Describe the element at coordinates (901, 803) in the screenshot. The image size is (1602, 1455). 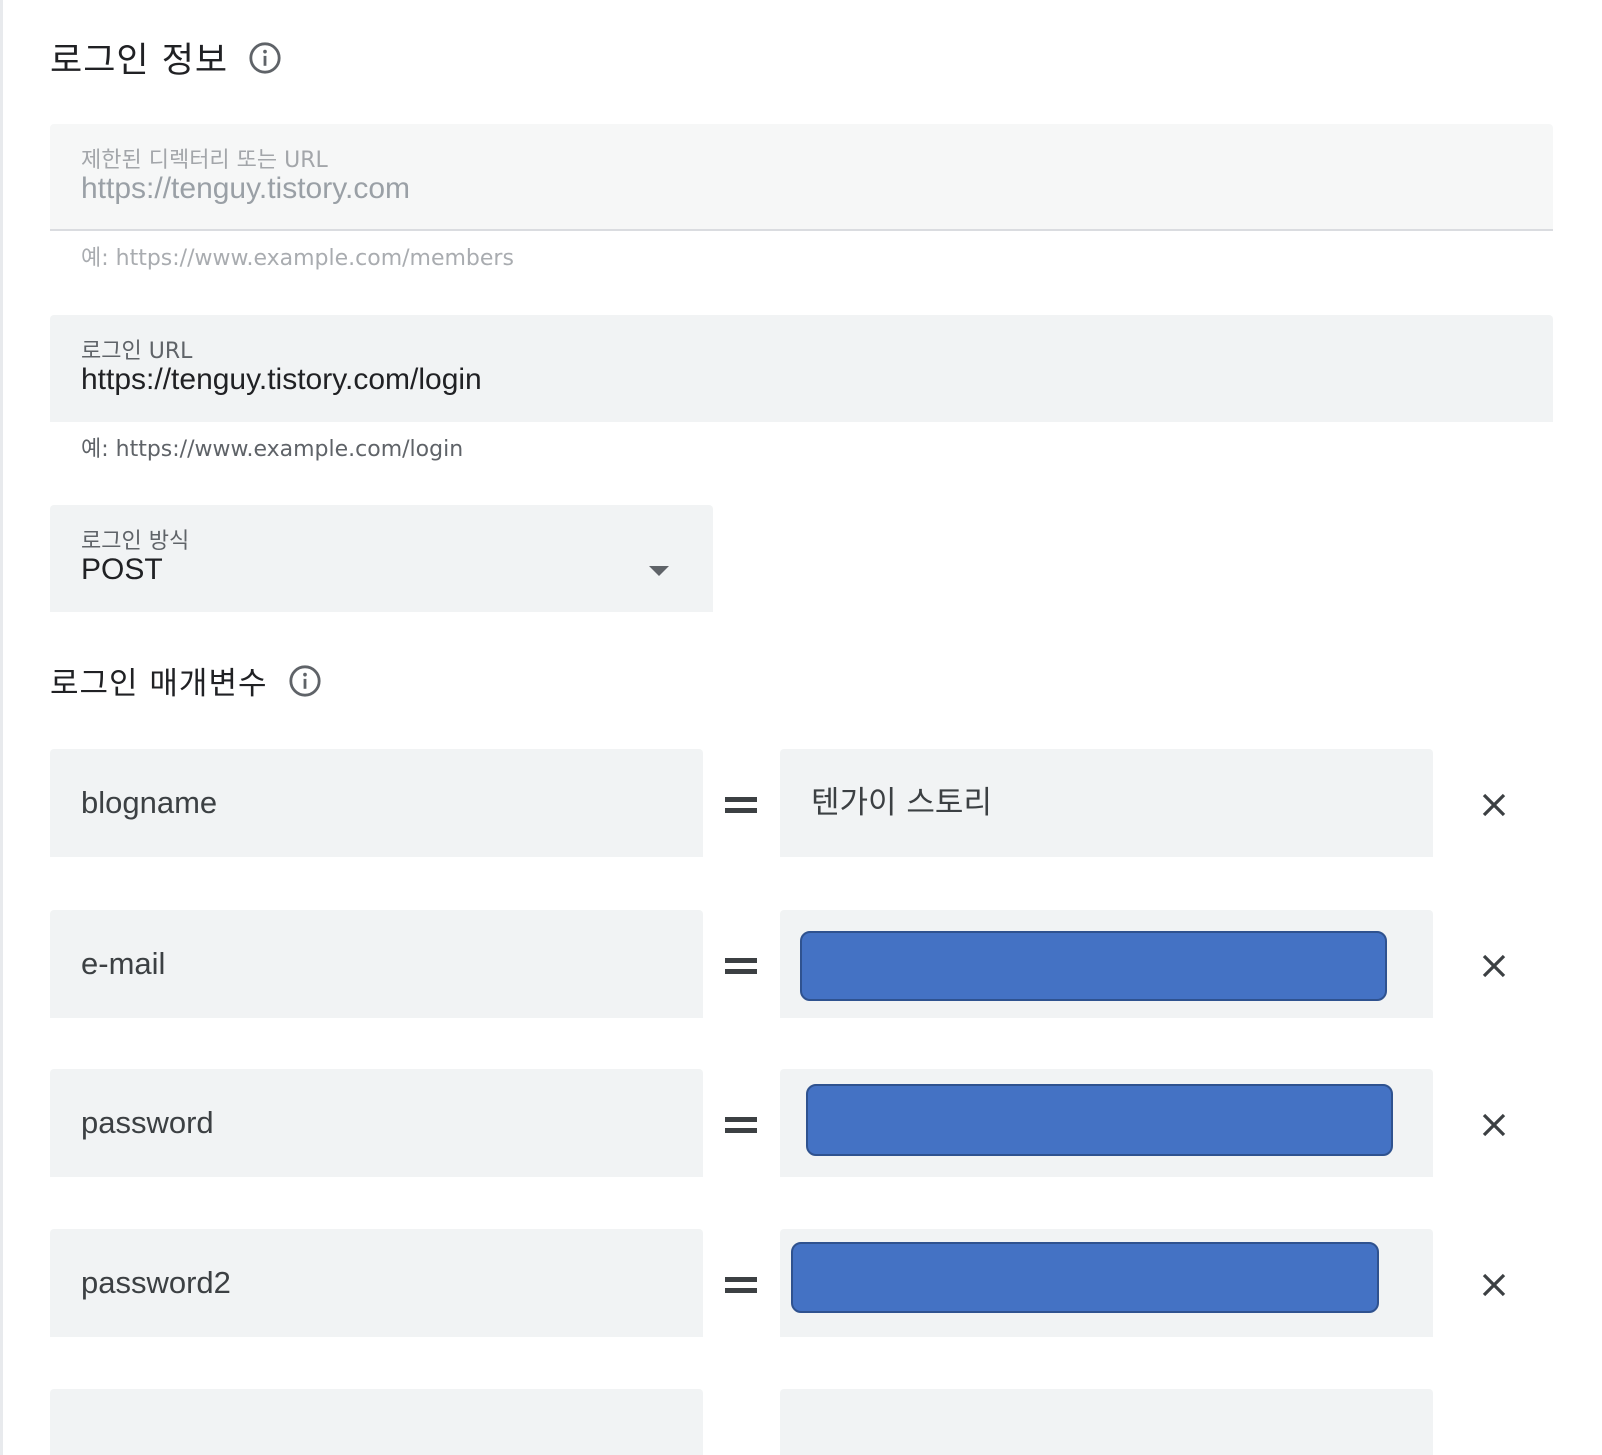
I see `param-value-text: 텐가이 스토리` at that location.